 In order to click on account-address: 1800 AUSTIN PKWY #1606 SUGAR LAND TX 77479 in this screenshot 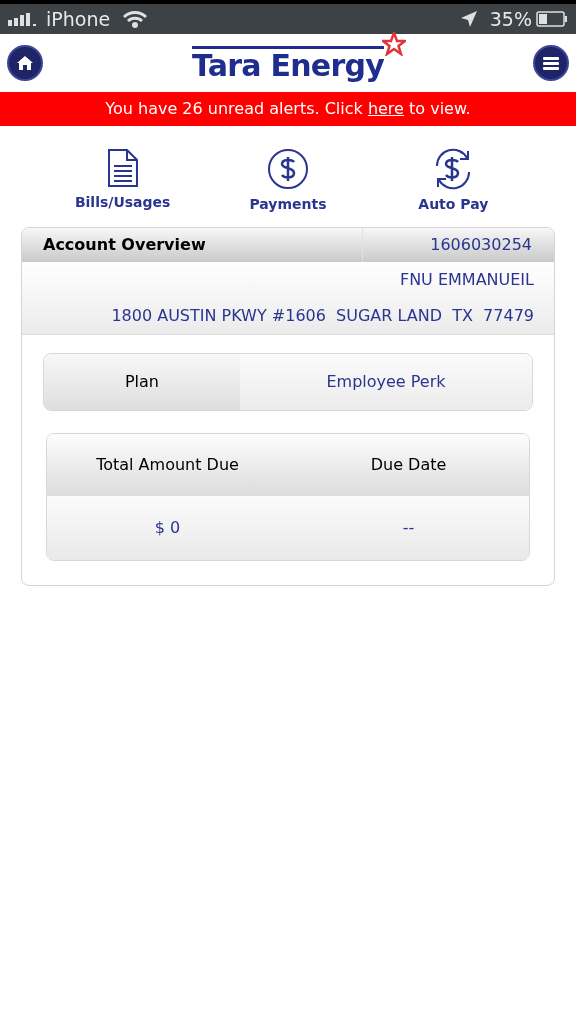, I will do `click(322, 316)`.